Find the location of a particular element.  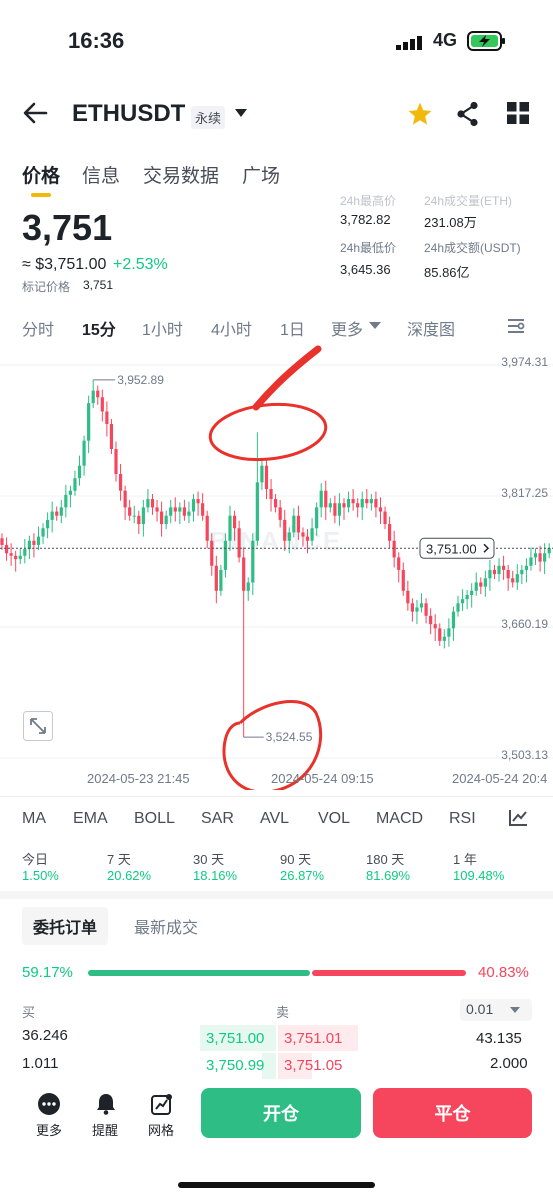

grid-chart-icon is located at coordinates (162, 1104).